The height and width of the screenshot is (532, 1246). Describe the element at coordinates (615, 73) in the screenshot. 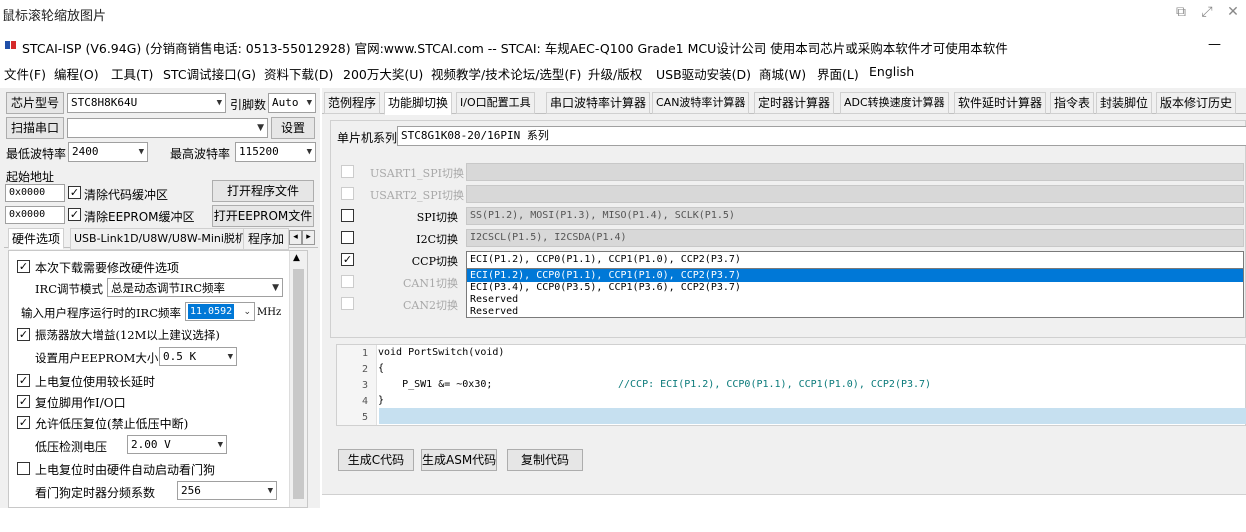

I see `menu-upgrade: 升级/版权` at that location.